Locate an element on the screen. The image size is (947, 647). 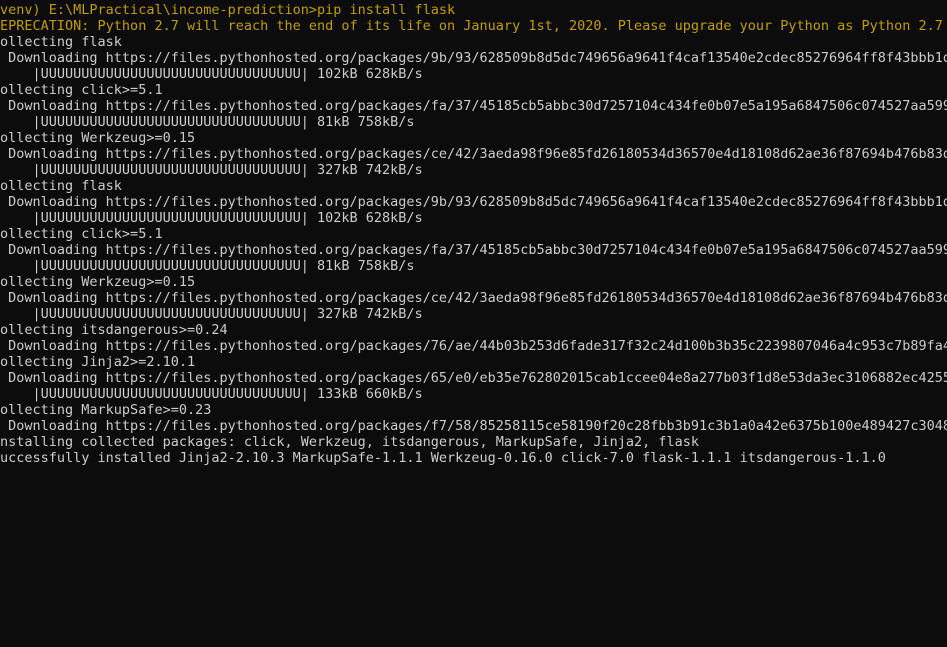
terminal-line: Collecting itsdangerous>=0.24 is located at coordinates (114, 330).